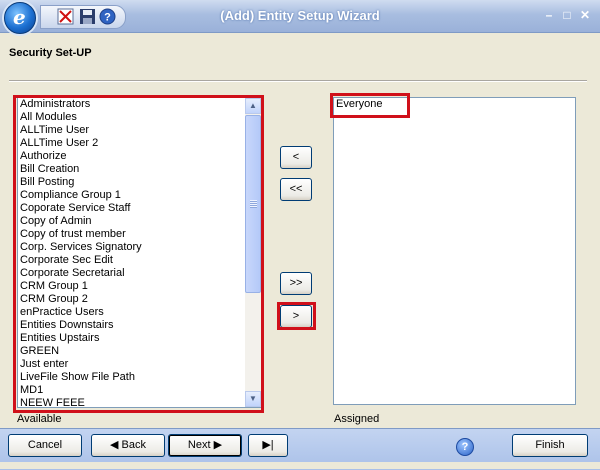 This screenshot has height=470, width=600. I want to click on list-item: Everyone, so click(454, 104).